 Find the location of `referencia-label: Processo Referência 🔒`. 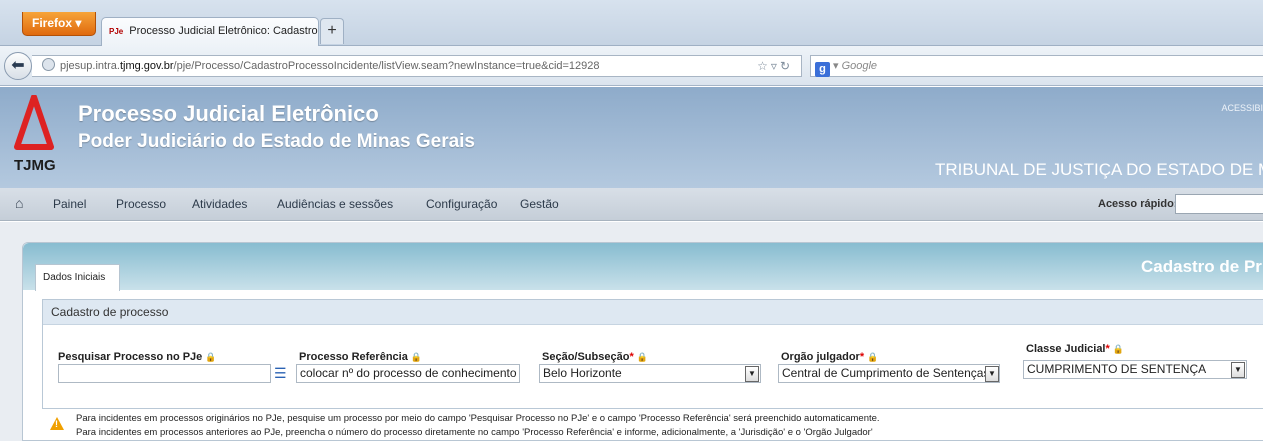

referencia-label: Processo Referência 🔒 is located at coordinates (360, 357).